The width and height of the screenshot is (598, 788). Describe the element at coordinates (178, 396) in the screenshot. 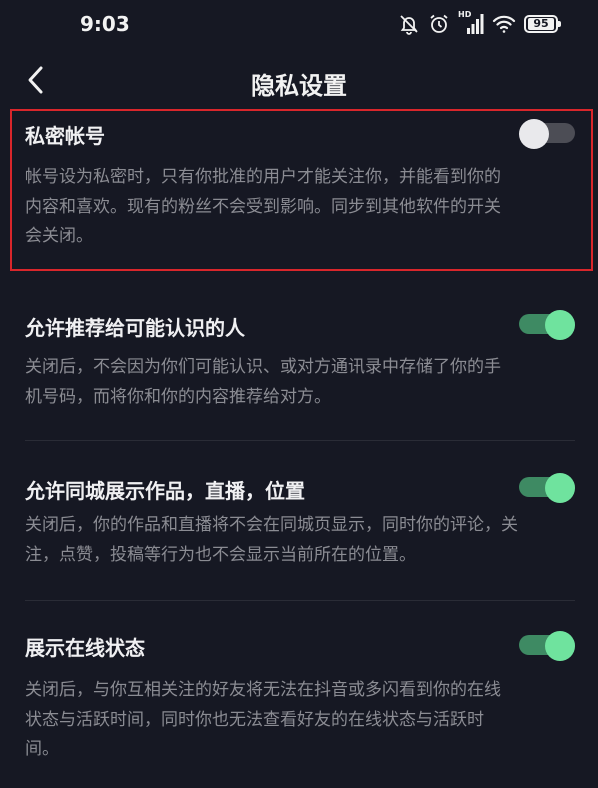

I see `description-line: 机号码，而将你和你的内容推荐给对方。` at that location.